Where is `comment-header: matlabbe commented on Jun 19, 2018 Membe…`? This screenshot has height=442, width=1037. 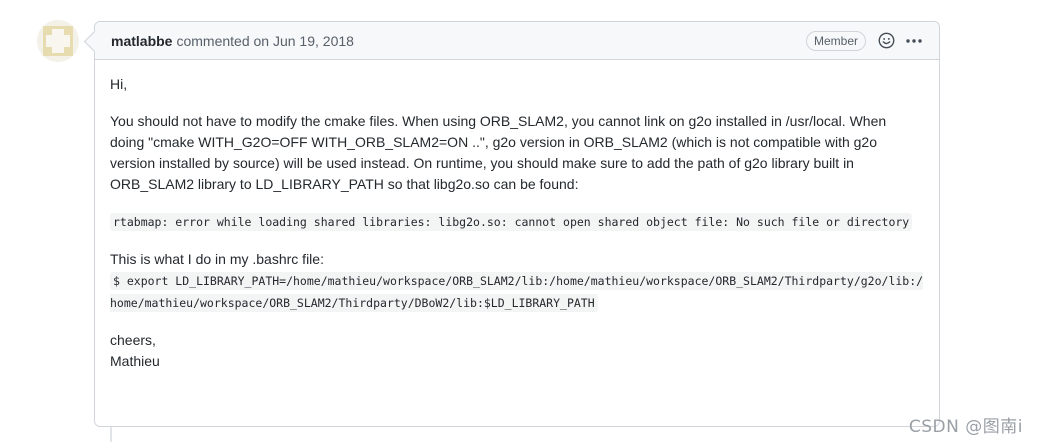 comment-header: matlabbe commented on Jun 19, 2018 Membe… is located at coordinates (517, 41).